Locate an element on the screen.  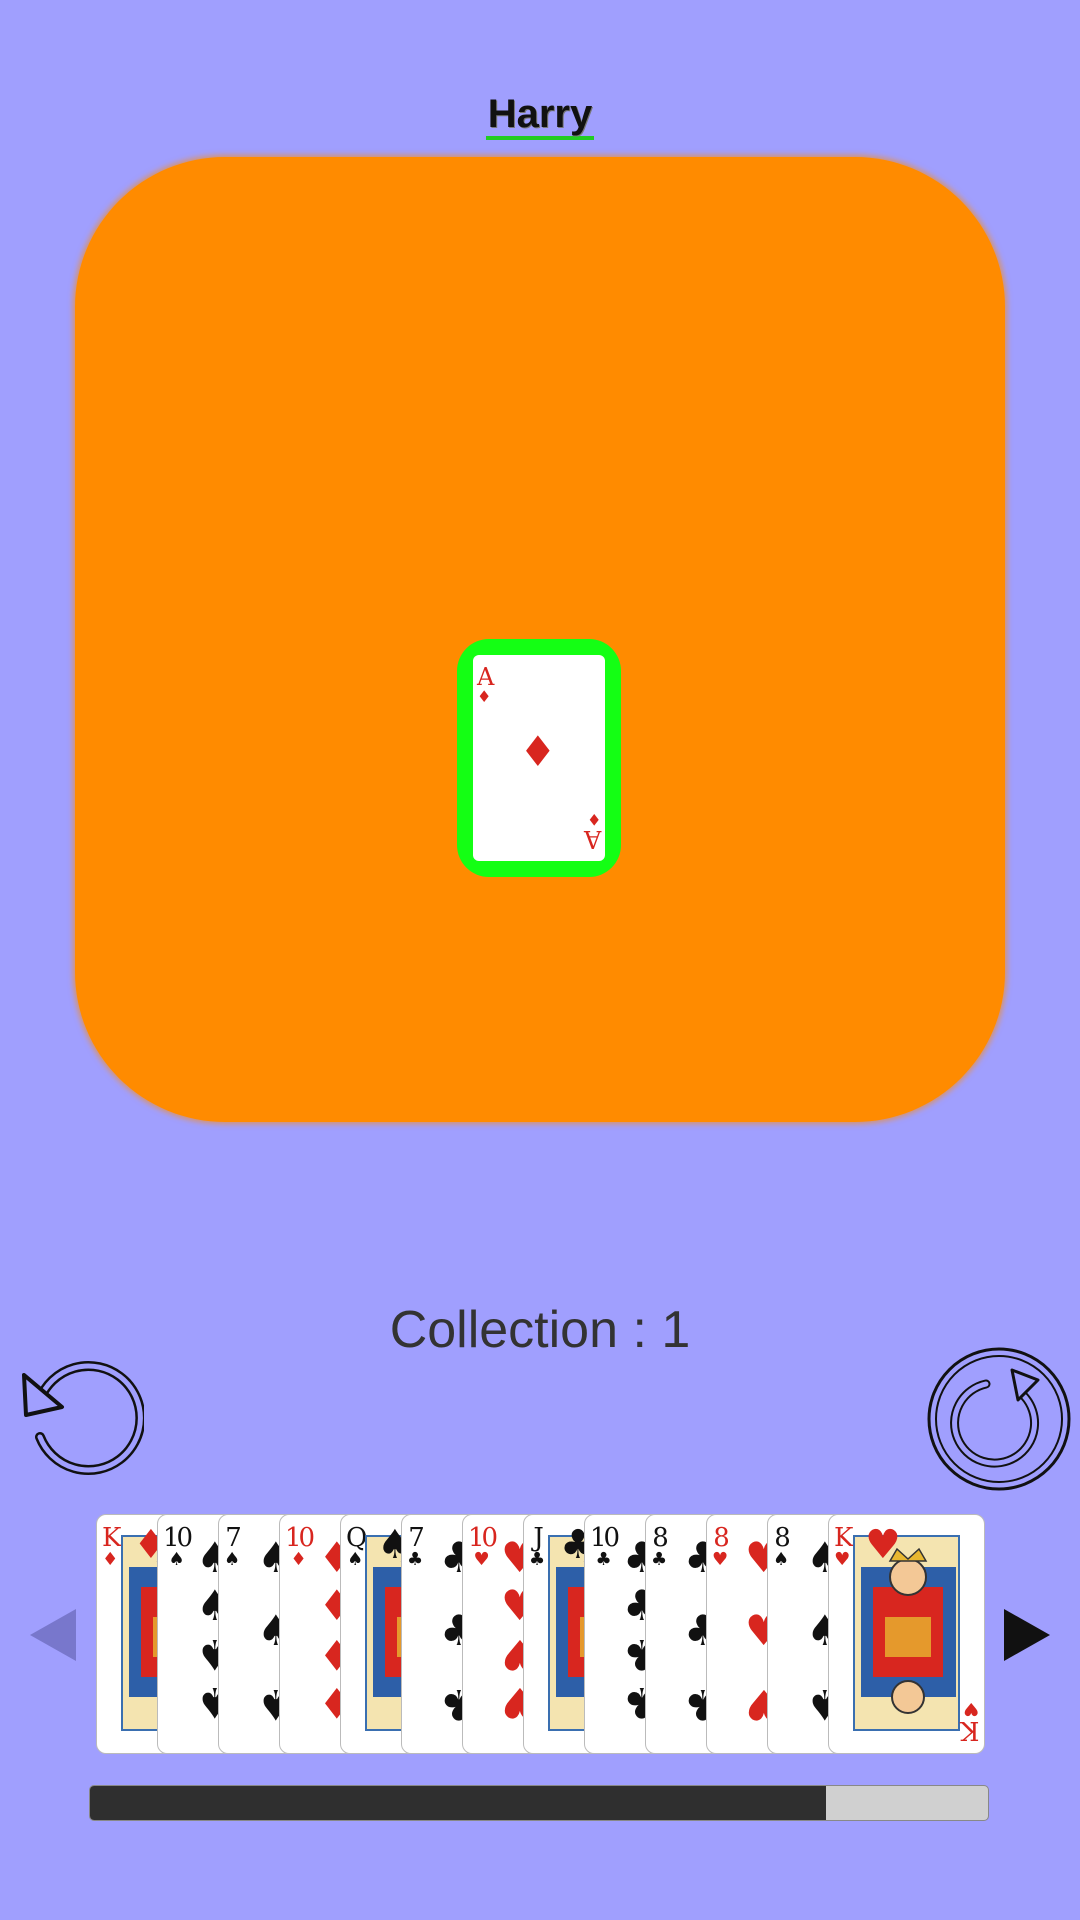
next-card-button is located at coordinates (1027, 1635).